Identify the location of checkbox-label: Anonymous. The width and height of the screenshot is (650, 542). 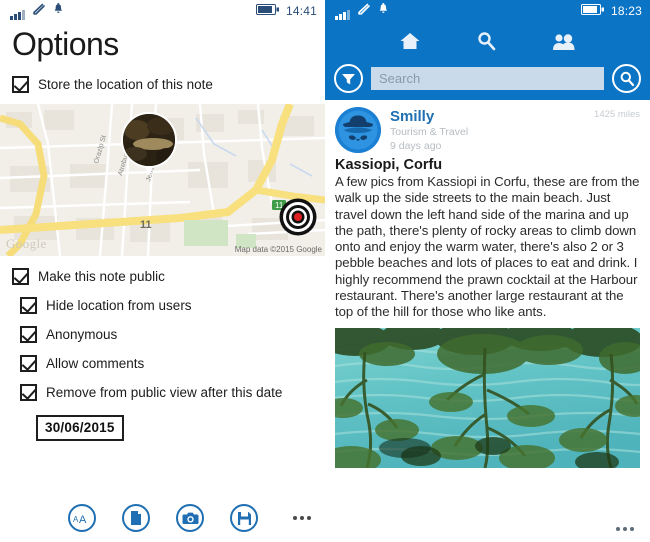
(82, 334).